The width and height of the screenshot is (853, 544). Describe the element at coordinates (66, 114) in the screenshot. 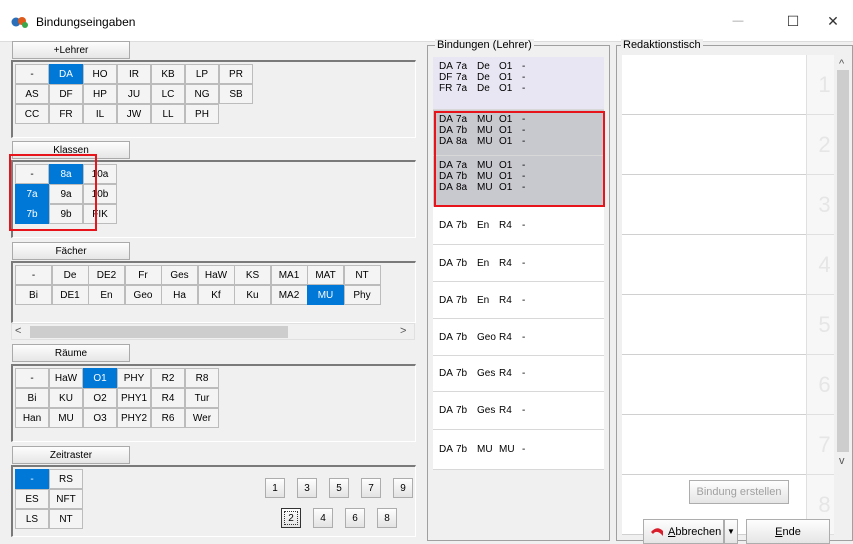

I see `lehrer-cell: FR` at that location.